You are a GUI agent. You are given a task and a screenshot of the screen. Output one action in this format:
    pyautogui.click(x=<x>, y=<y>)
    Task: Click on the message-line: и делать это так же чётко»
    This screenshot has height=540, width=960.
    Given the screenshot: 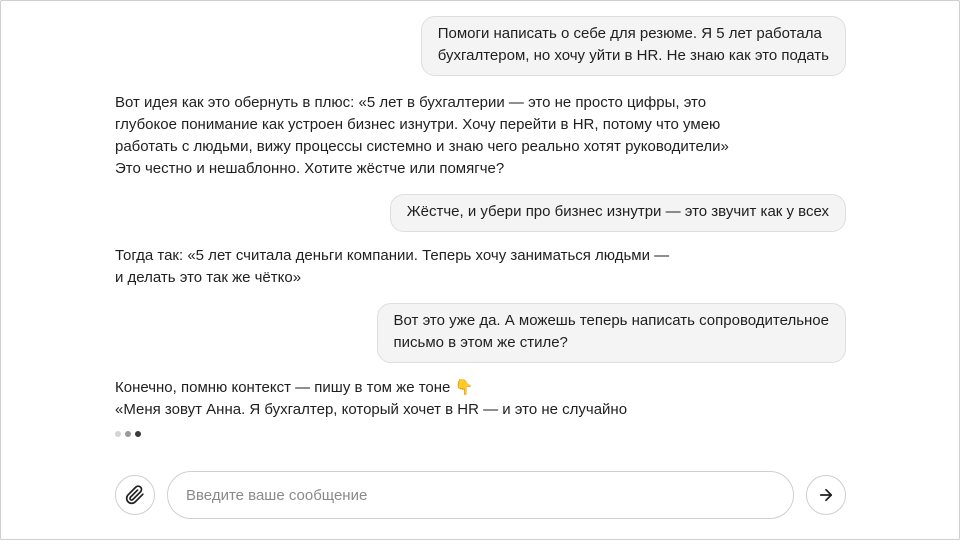 What is the action you would take?
    pyautogui.click(x=208, y=277)
    